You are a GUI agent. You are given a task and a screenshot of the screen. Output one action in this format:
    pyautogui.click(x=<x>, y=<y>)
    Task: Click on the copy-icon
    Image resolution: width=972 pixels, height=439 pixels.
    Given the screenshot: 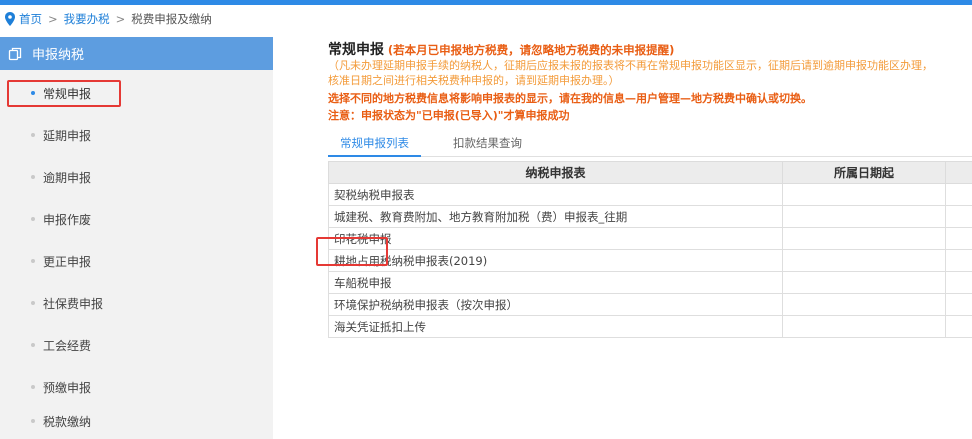 What is the action you would take?
    pyautogui.click(x=15, y=53)
    